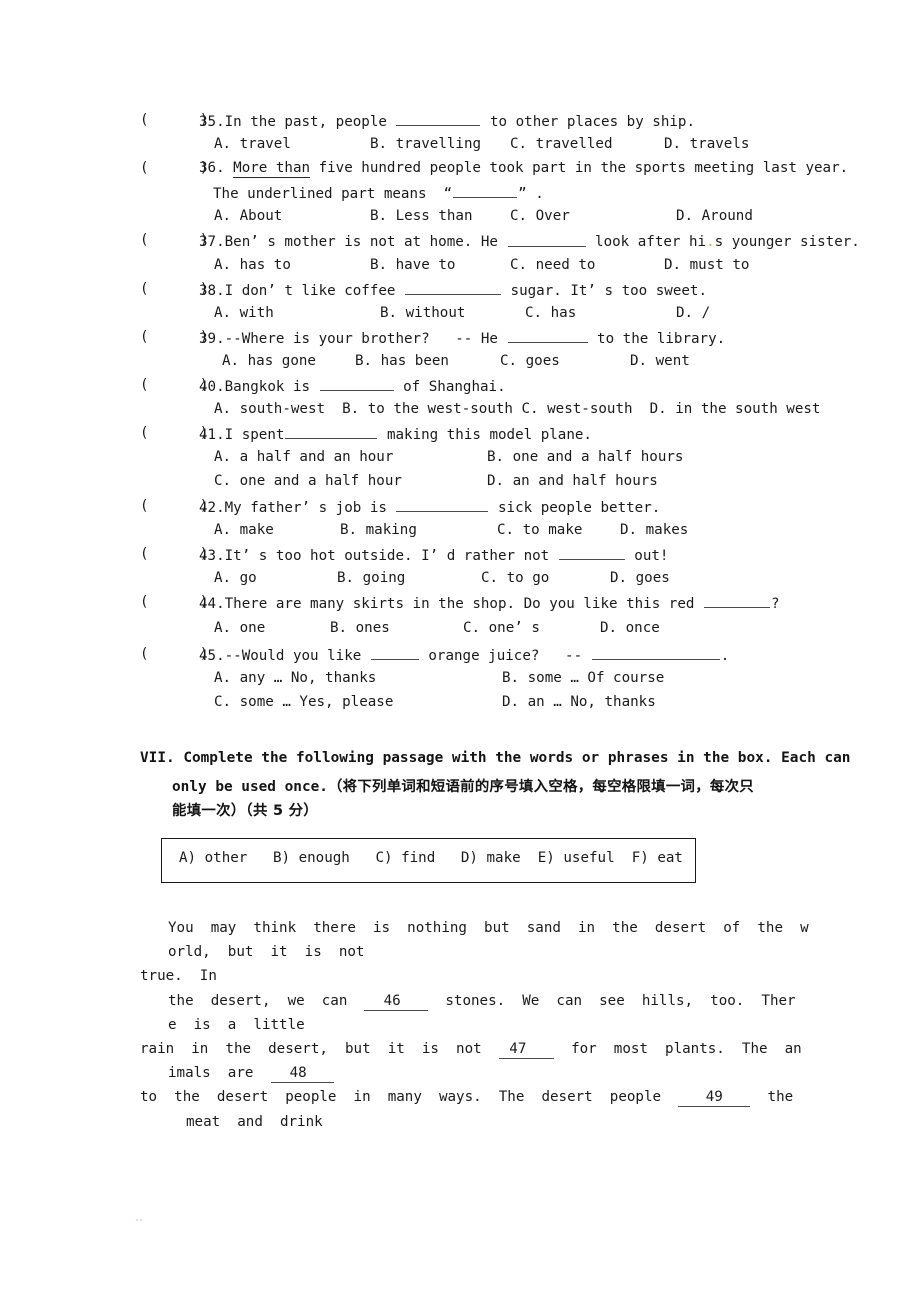 This screenshot has height=1302, width=920. What do you see at coordinates (308, 481) in the screenshot?
I see `option-c: C. one and a half hour` at bounding box center [308, 481].